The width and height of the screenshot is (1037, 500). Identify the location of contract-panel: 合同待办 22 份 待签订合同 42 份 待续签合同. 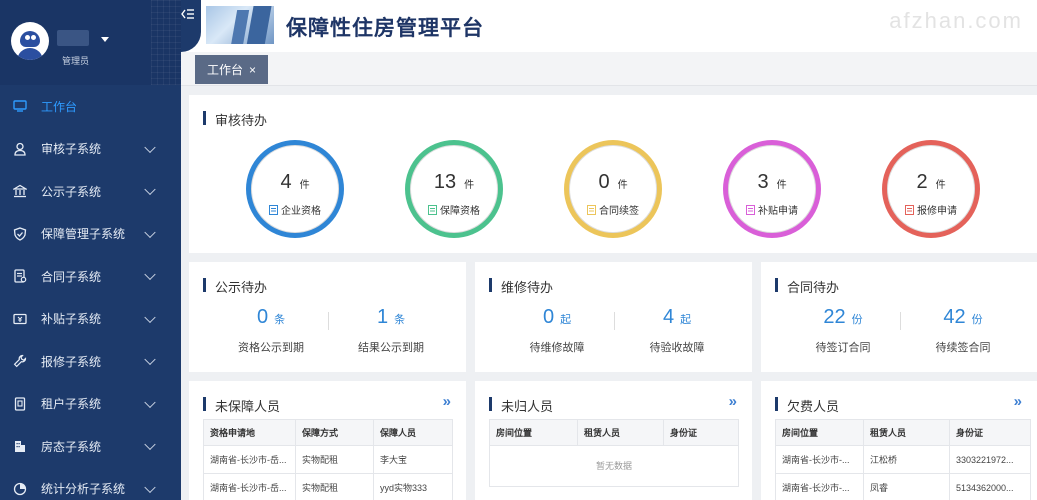
(899, 317).